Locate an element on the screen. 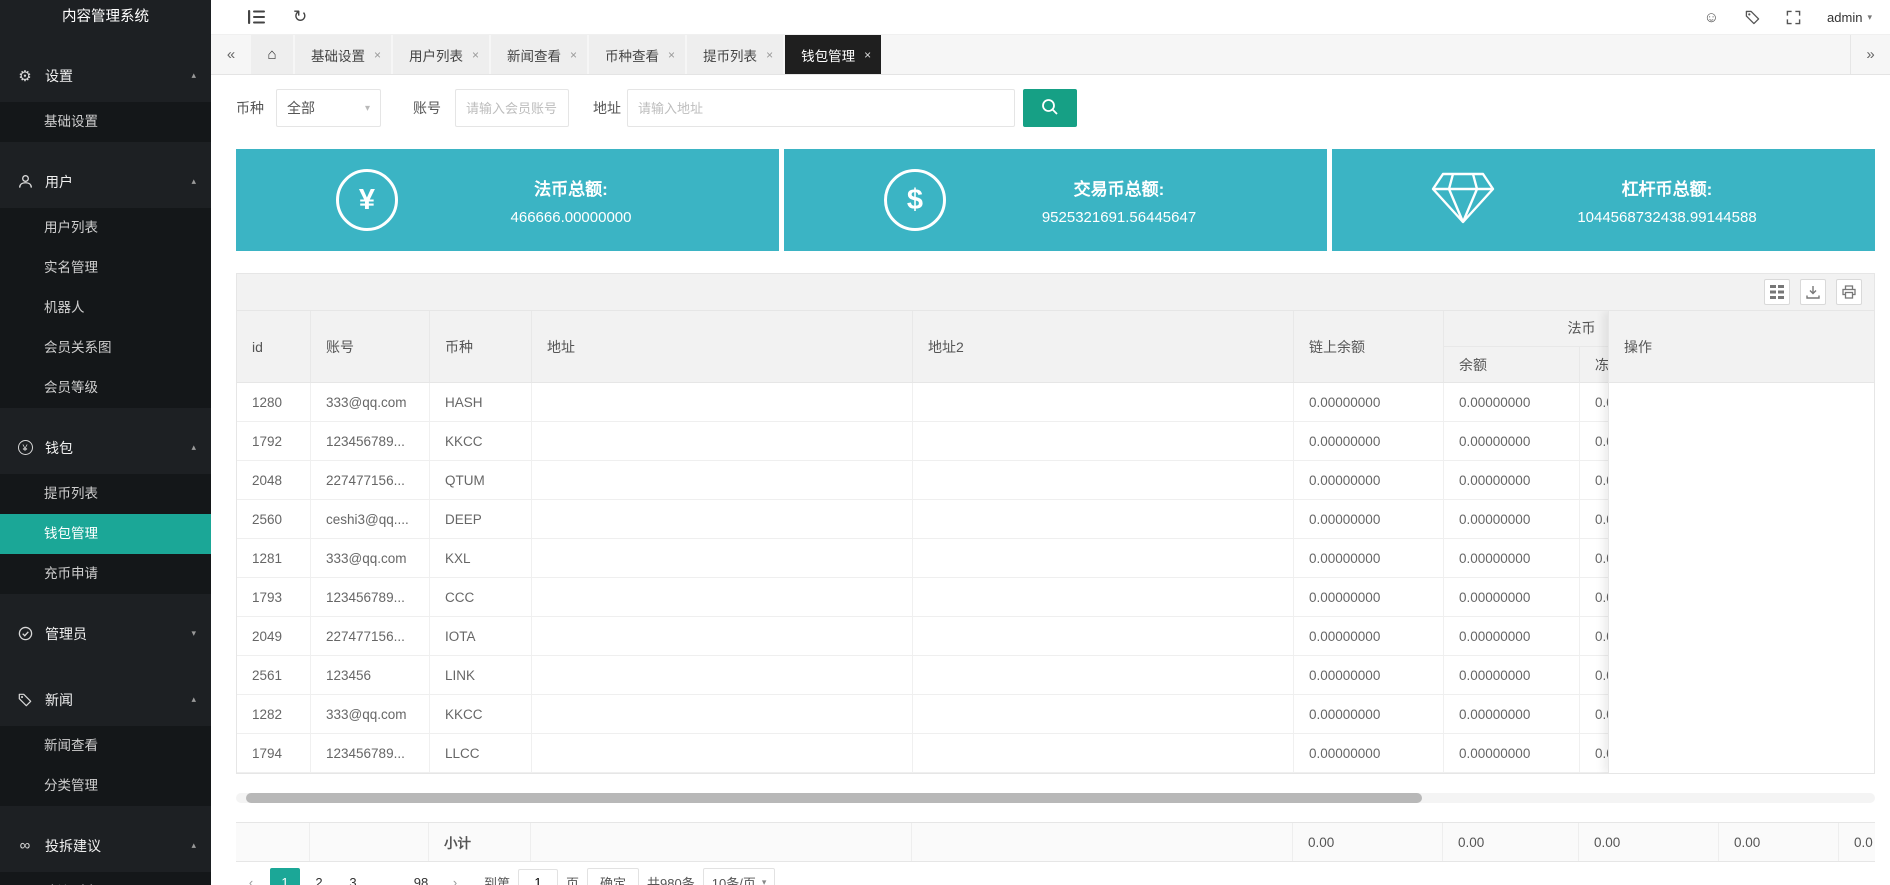 This screenshot has height=885, width=1890. tabs-scroll-right-icon: » is located at coordinates (1870, 54).